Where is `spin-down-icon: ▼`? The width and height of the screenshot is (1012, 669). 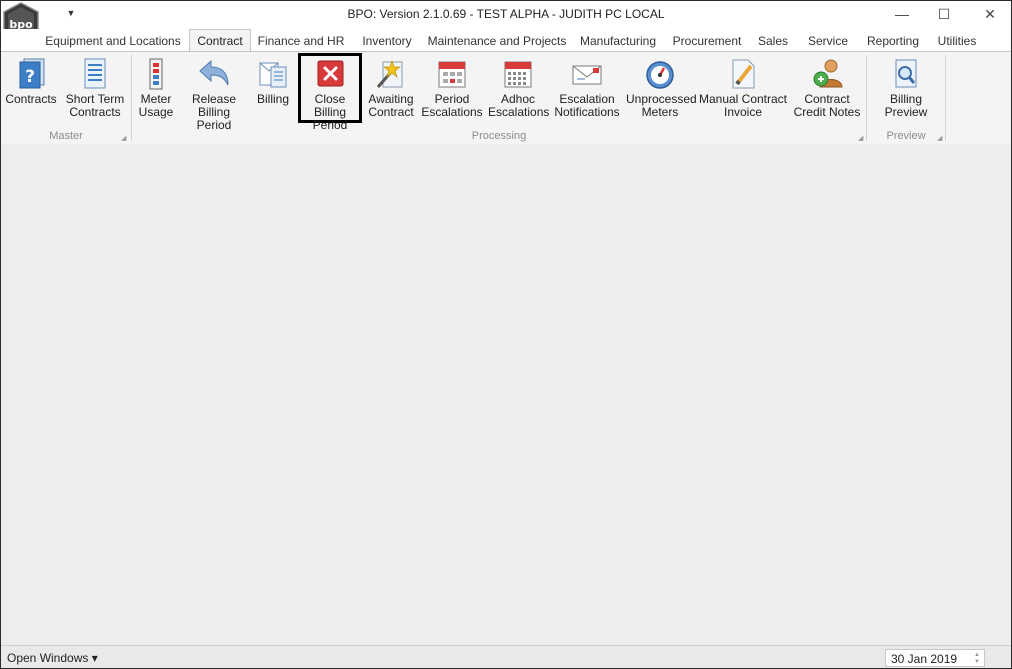
spin-down-icon: ▼ is located at coordinates (977, 662).